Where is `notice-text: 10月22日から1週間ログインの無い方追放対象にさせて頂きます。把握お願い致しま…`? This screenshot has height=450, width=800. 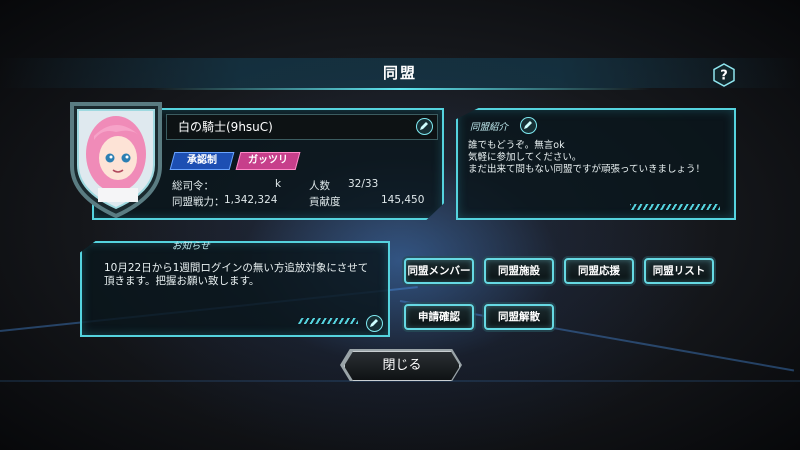
notice-text: 10月22日から1週間ログインの無い方追放対象にさせて頂きます。把握お願い致しま… is located at coordinates (236, 274).